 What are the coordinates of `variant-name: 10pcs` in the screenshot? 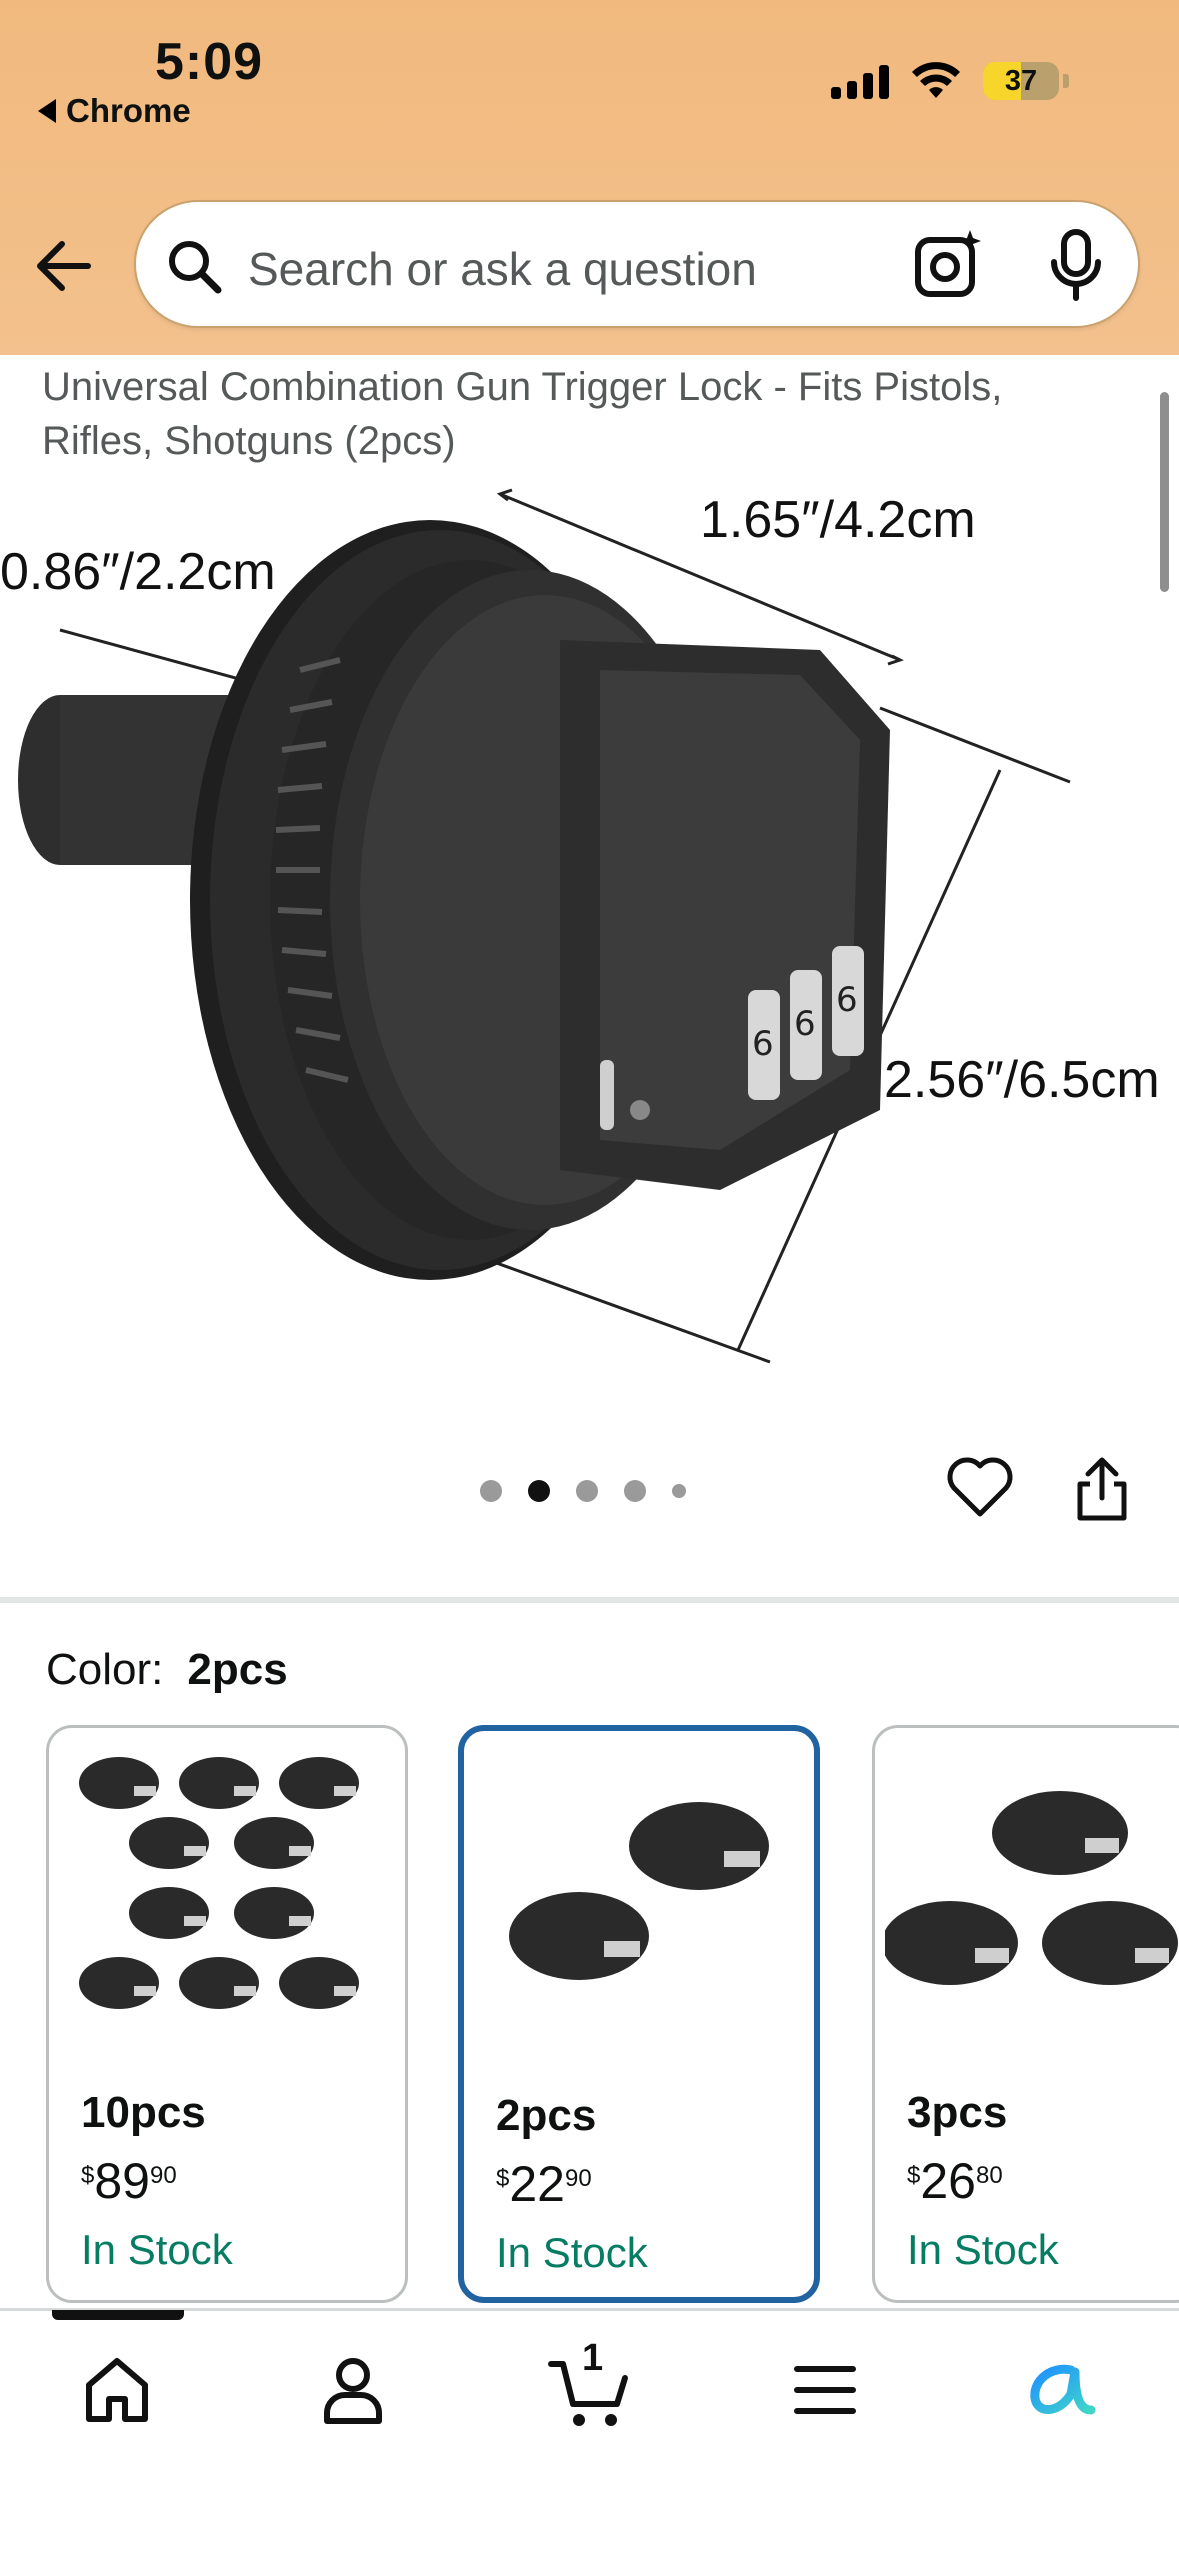 It's located at (143, 2112).